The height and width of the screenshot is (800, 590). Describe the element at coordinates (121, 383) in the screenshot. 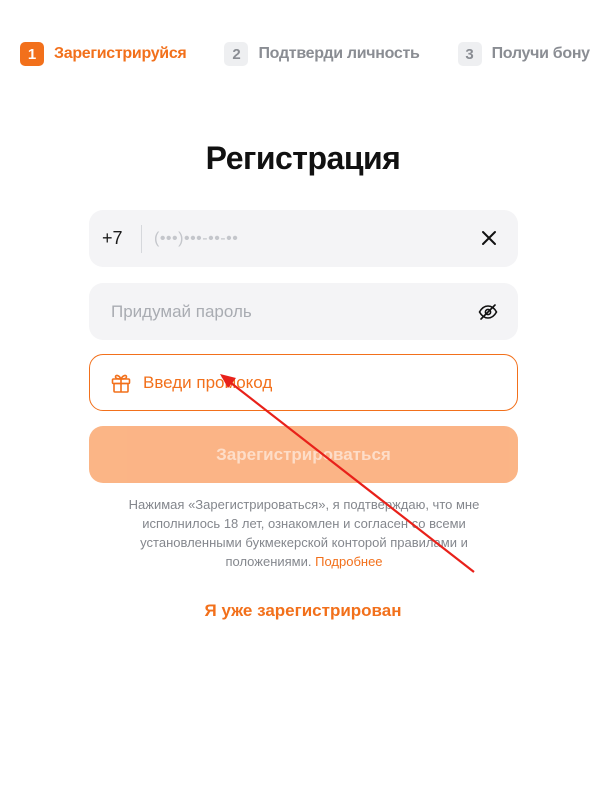

I see `gift-icon` at that location.